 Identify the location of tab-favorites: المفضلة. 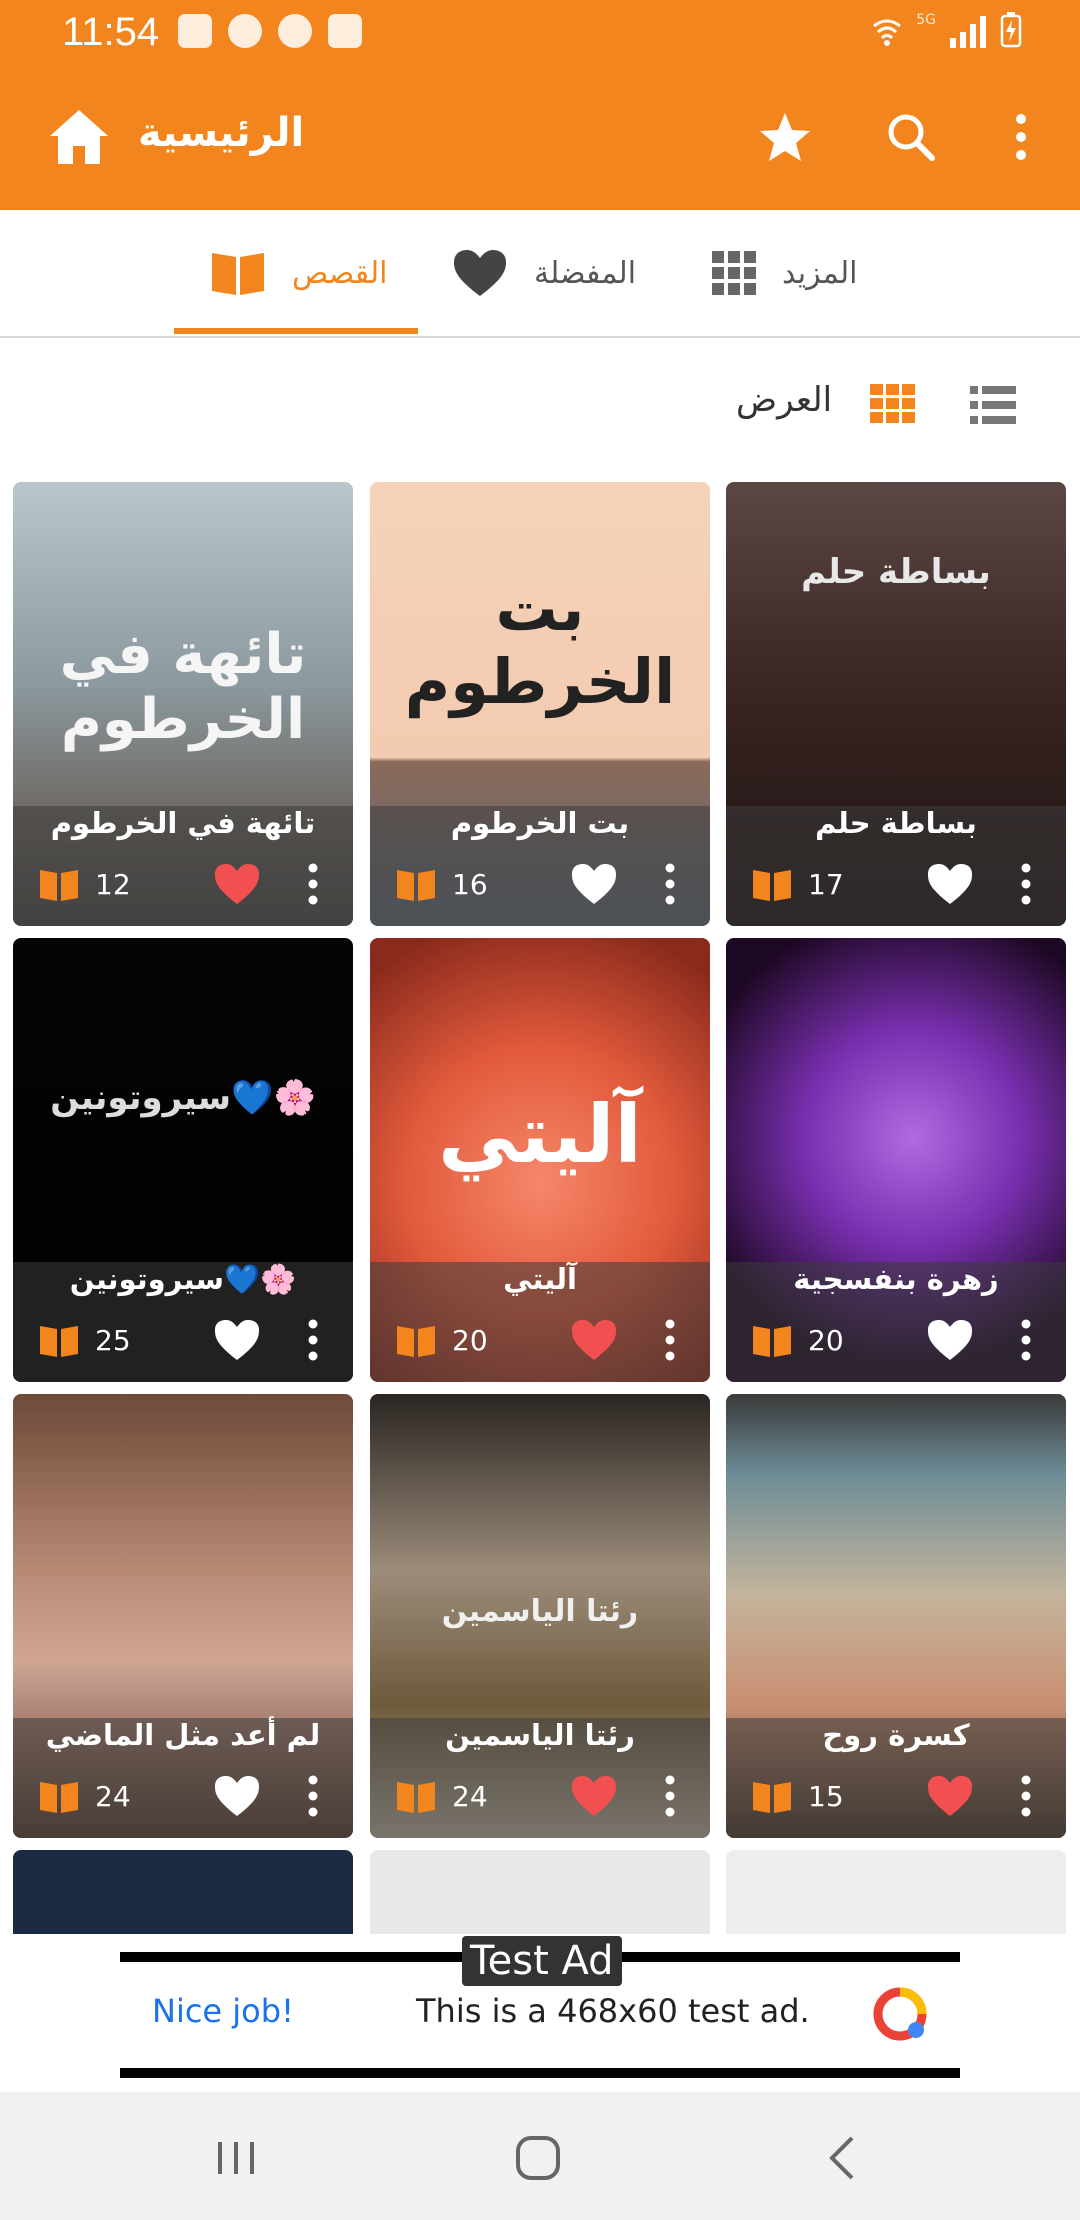
(544, 273).